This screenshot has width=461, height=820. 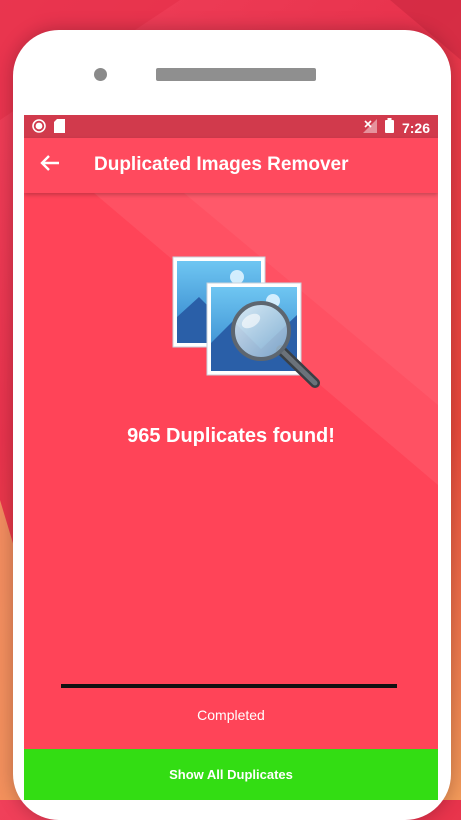 What do you see at coordinates (231, 126) in the screenshot?
I see `status-bar: 7:26` at bounding box center [231, 126].